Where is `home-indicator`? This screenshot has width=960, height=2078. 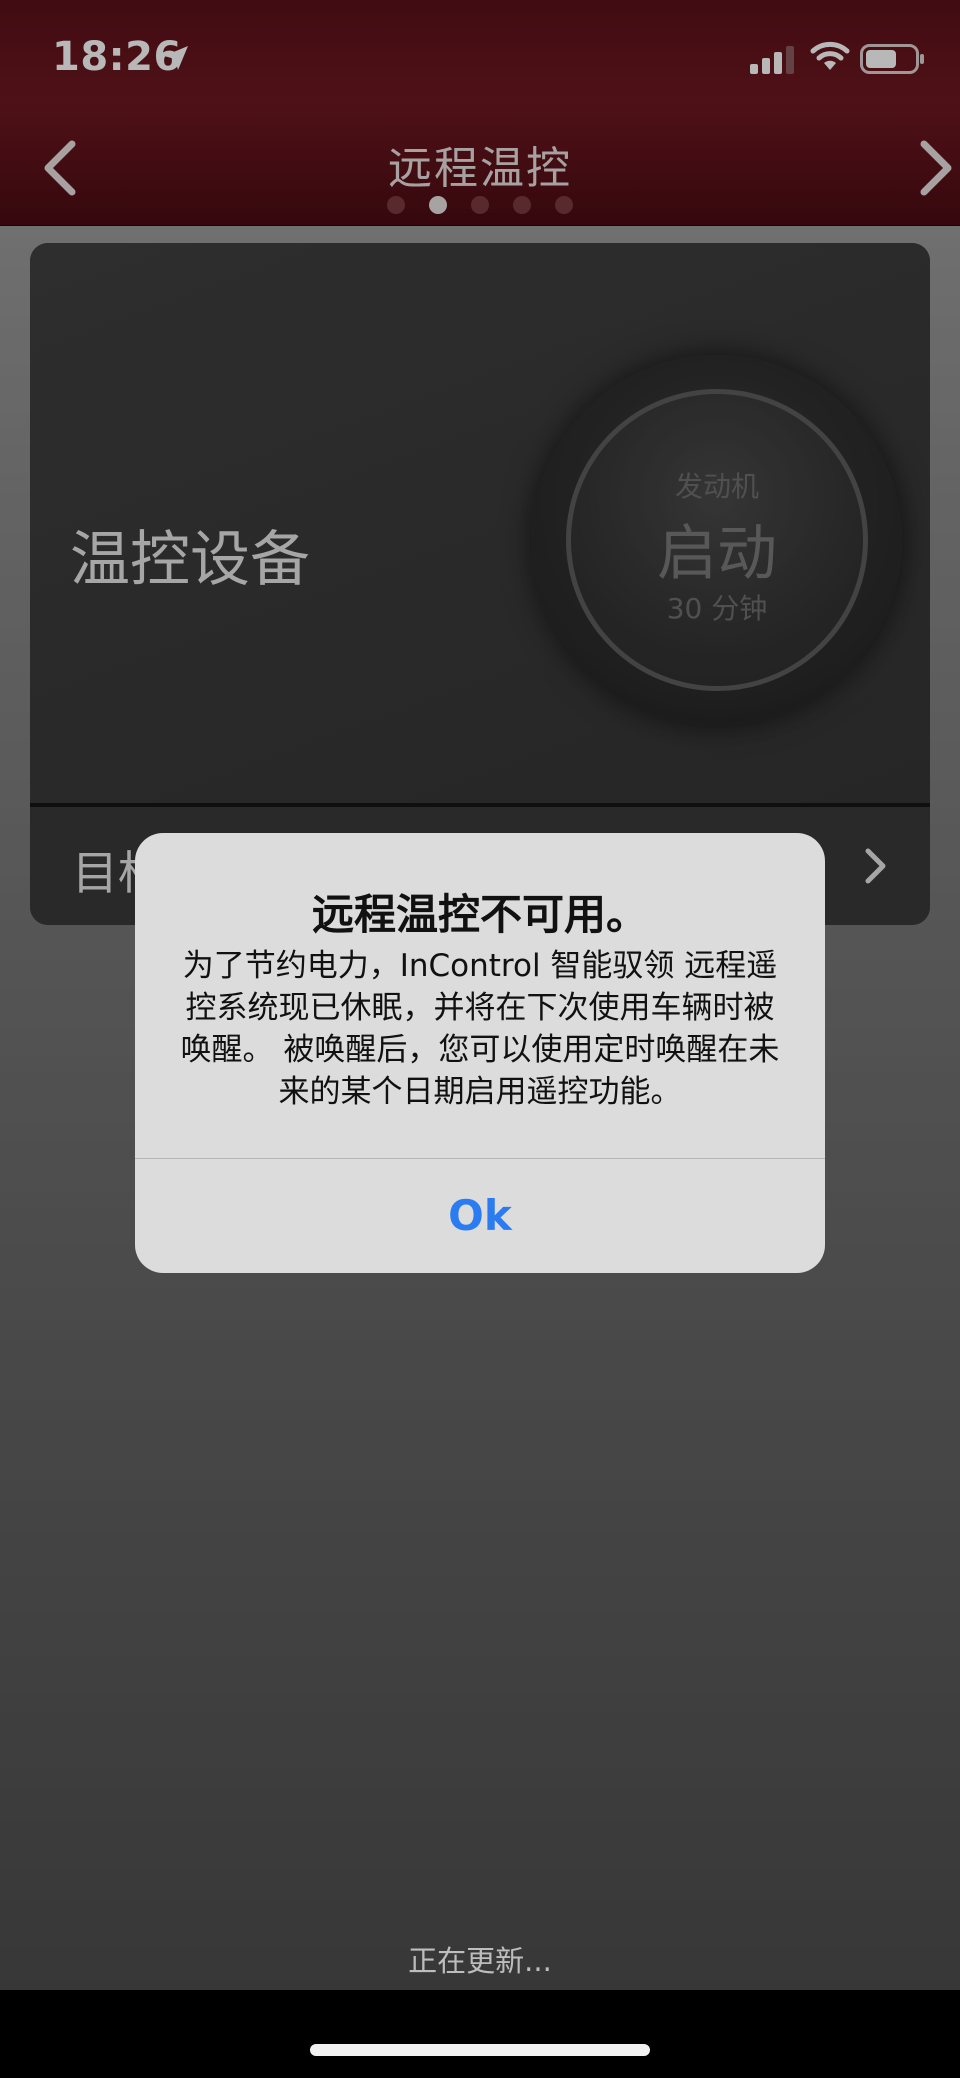
home-indicator is located at coordinates (480, 2050).